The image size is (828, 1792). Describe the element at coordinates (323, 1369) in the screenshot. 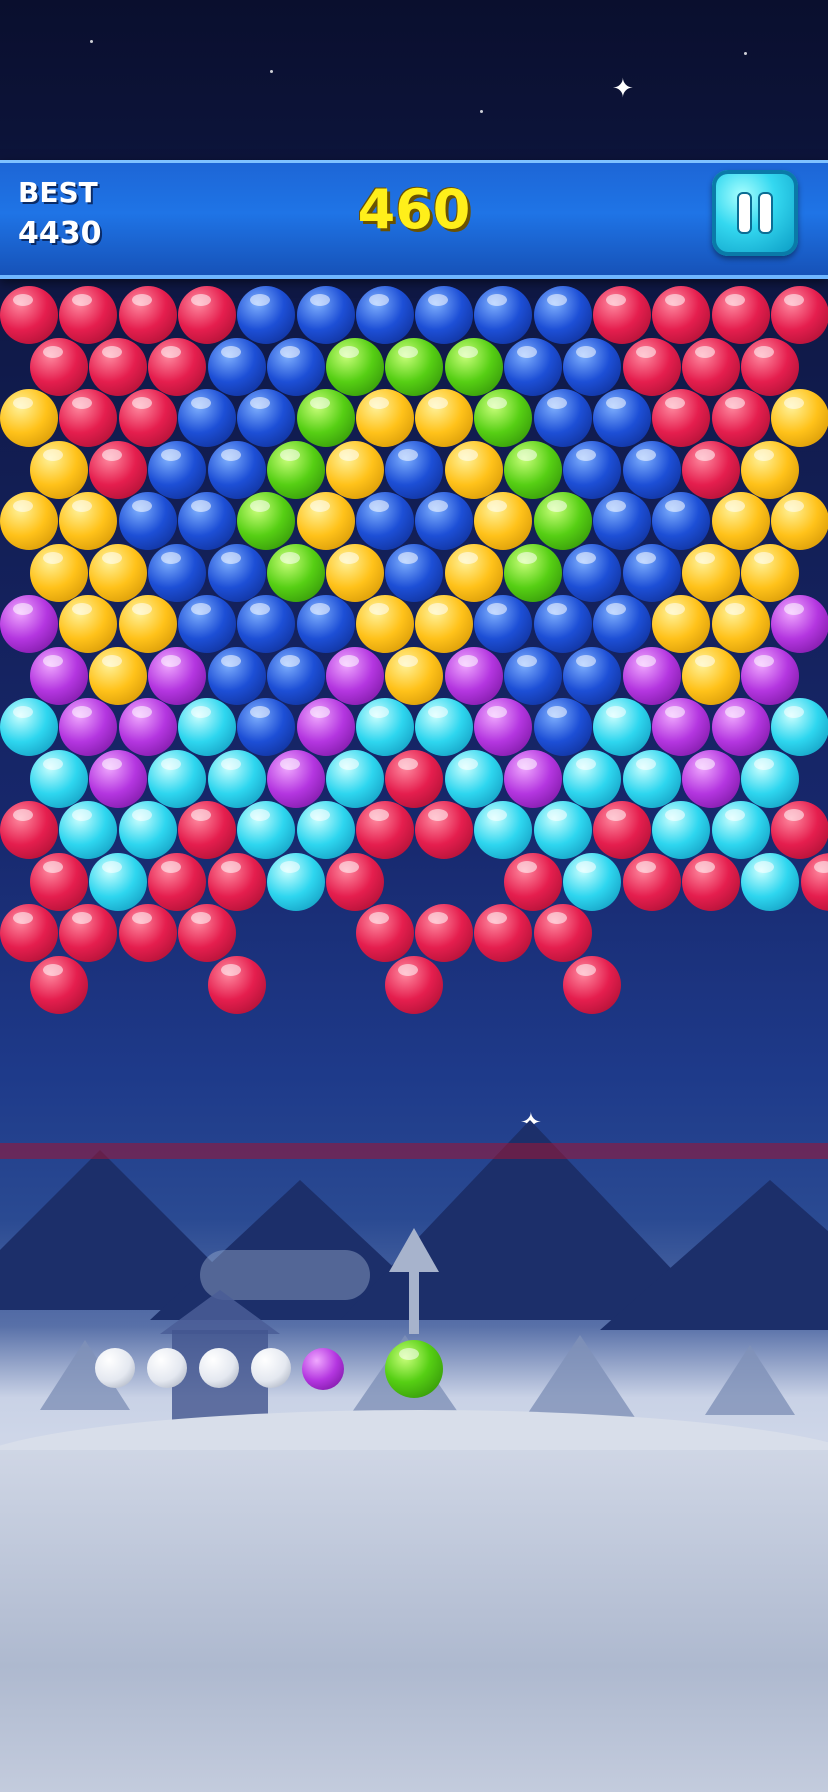

I see `next-bubble` at that location.